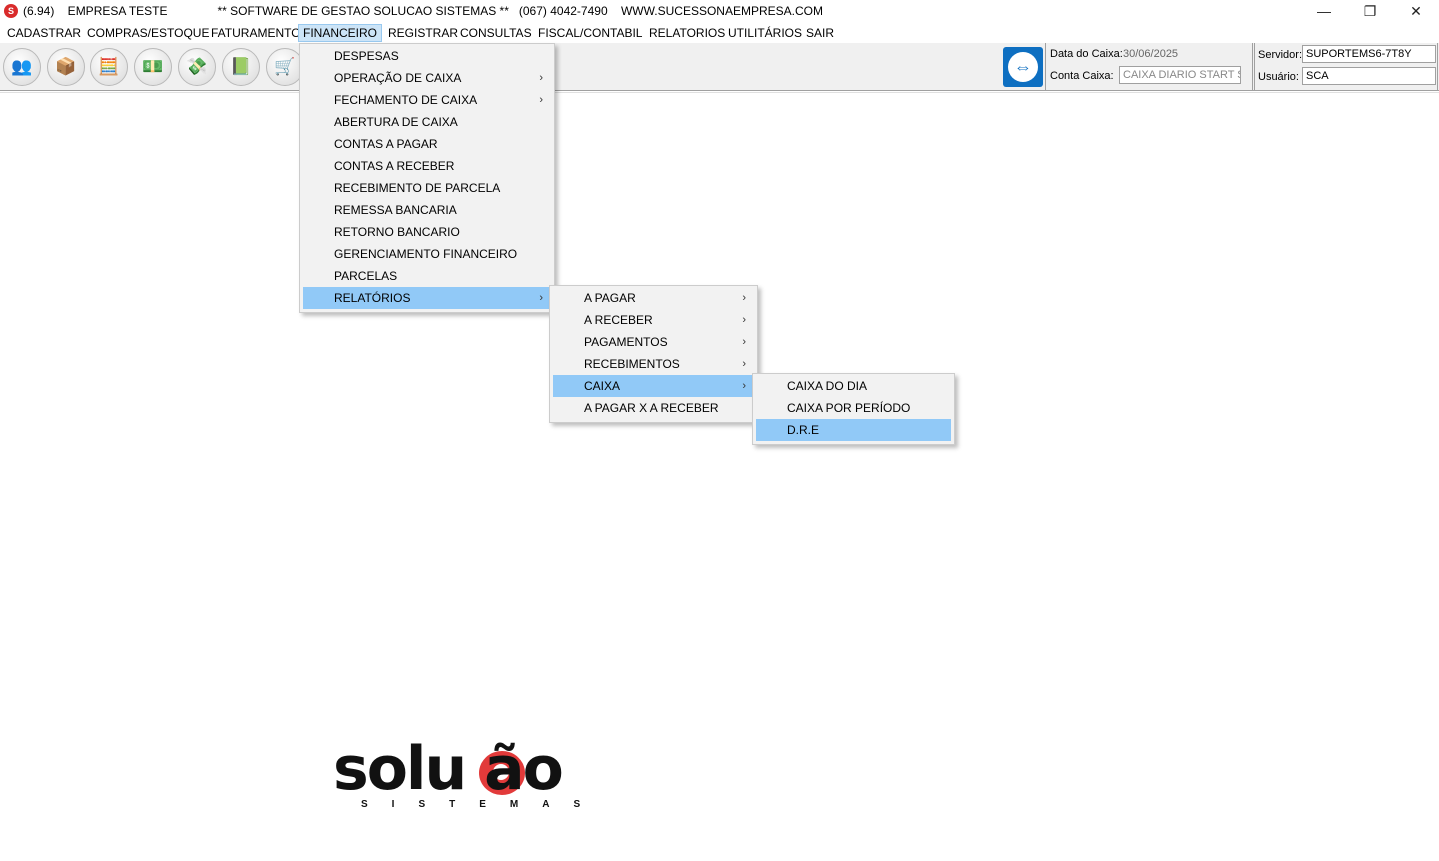 The width and height of the screenshot is (1439, 861). What do you see at coordinates (853, 430) in the screenshot?
I see `submenu-item-dre: D.R.E` at bounding box center [853, 430].